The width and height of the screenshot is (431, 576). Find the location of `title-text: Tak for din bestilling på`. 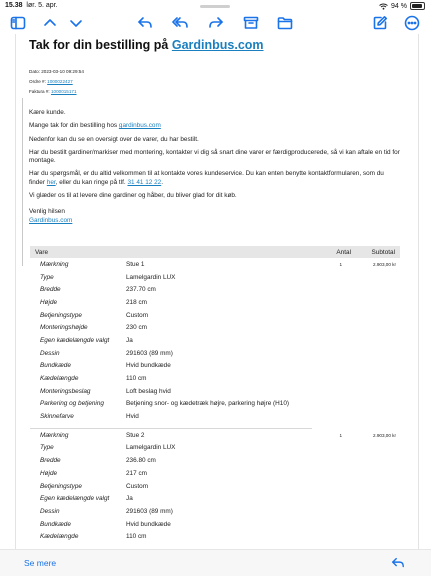

title-text: Tak for din bestilling på is located at coordinates (99, 45).